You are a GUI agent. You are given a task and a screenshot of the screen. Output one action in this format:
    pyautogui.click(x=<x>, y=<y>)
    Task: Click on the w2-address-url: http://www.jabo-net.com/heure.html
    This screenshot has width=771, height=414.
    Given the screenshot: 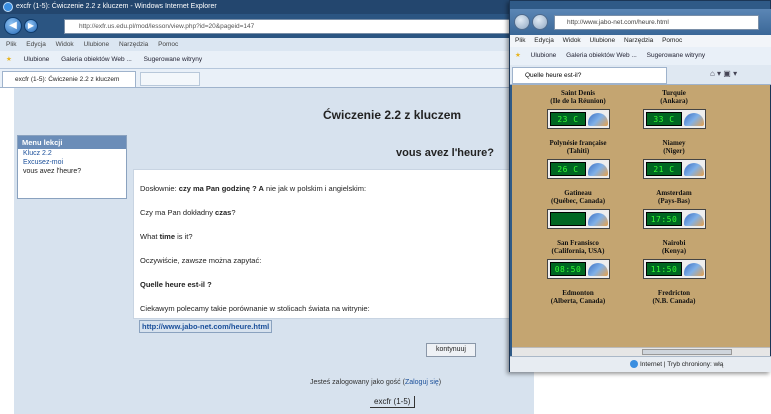 What is the action you would take?
    pyautogui.click(x=618, y=22)
    